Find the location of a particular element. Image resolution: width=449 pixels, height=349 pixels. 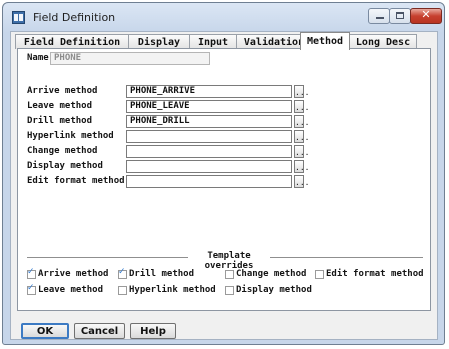

close-button: ✕ is located at coordinates (426, 16).